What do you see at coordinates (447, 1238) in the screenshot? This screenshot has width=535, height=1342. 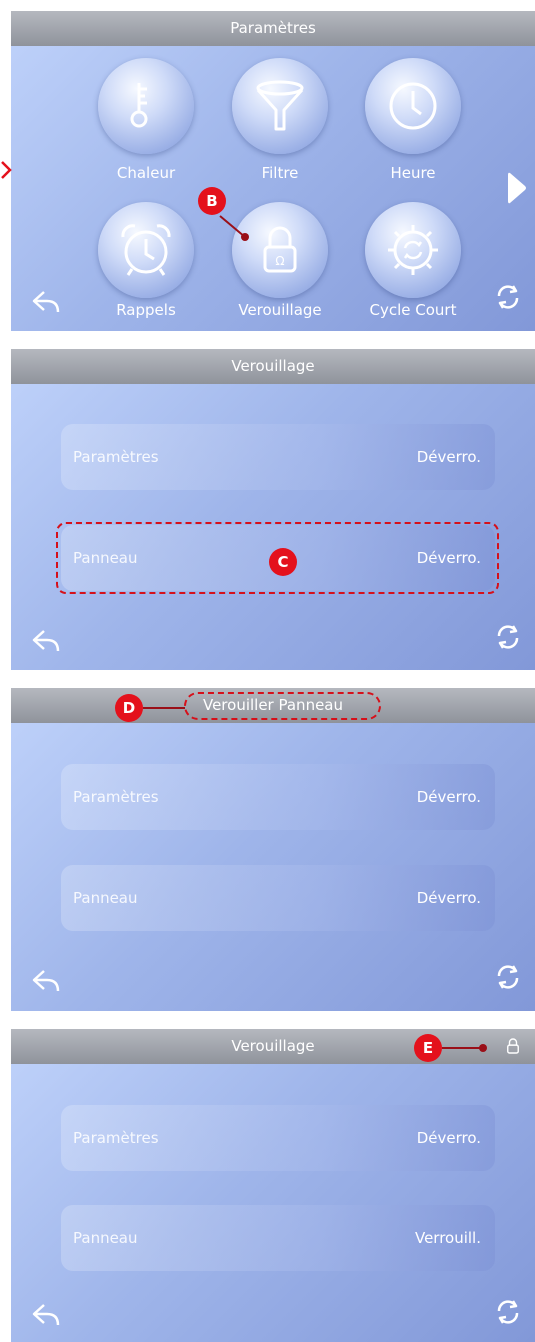 I see `row-value: Verrouill.` at bounding box center [447, 1238].